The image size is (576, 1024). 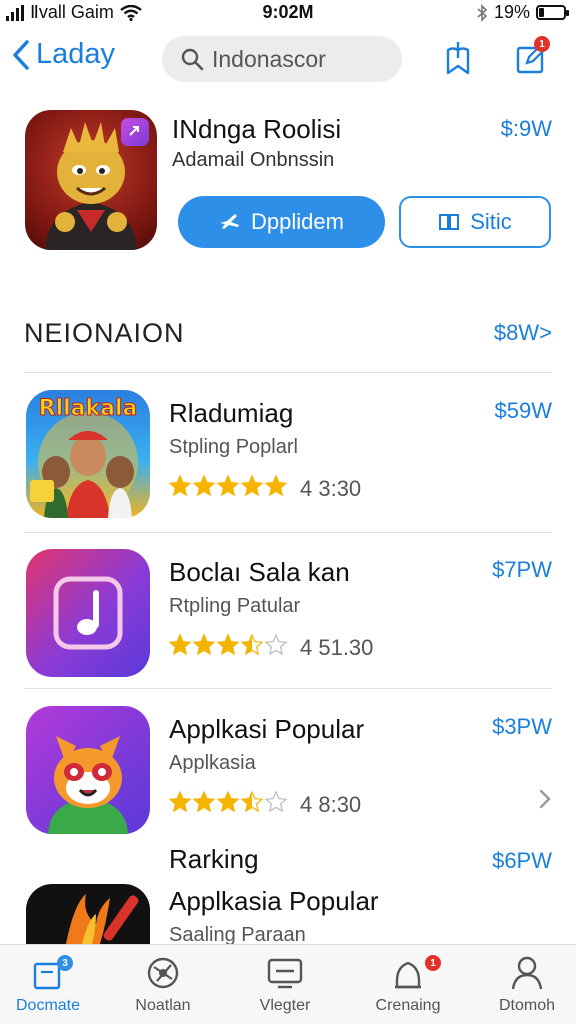 I want to click on search-icon, so click(x=192, y=59).